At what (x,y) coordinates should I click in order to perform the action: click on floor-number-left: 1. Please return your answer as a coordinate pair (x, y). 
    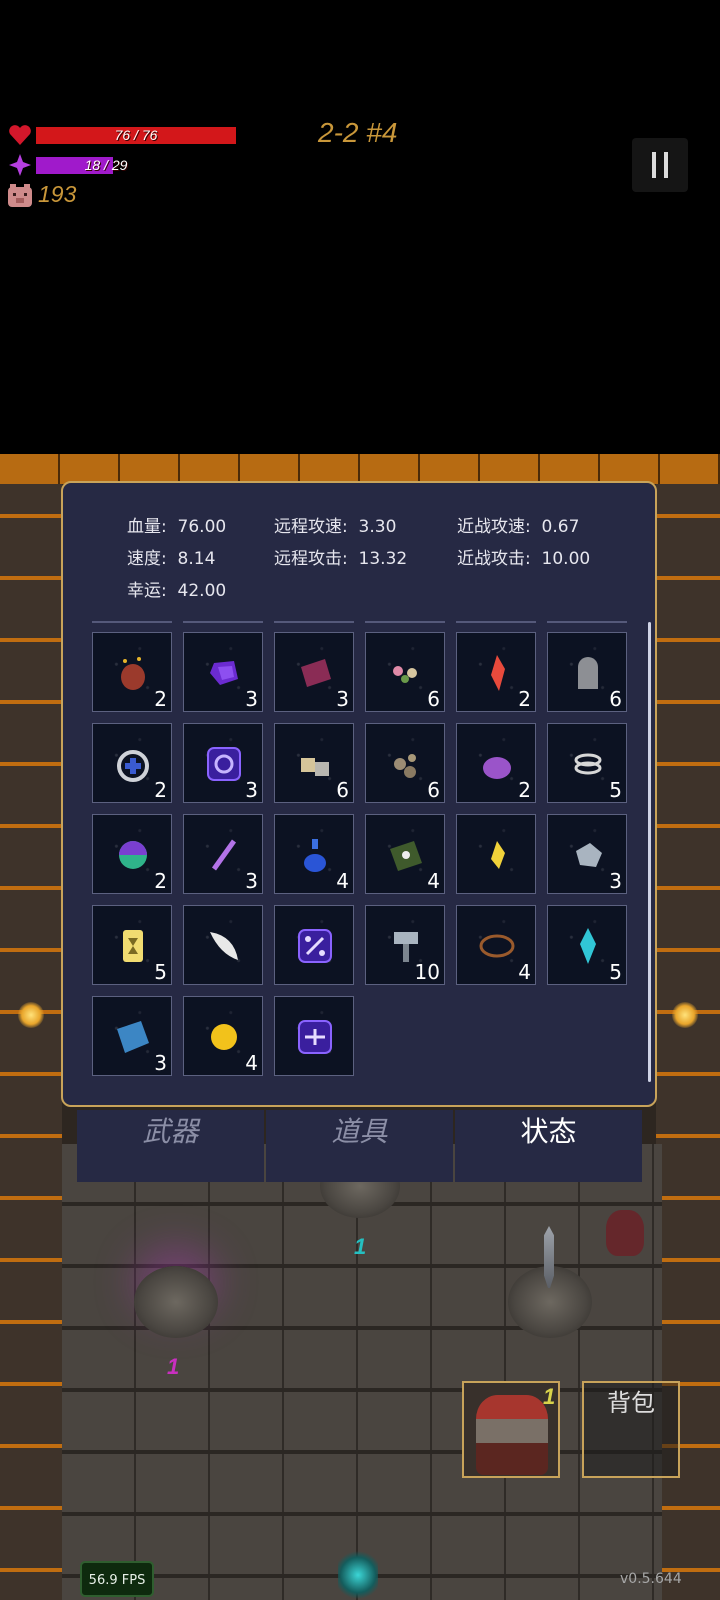
    Looking at the image, I should click on (173, 1366).